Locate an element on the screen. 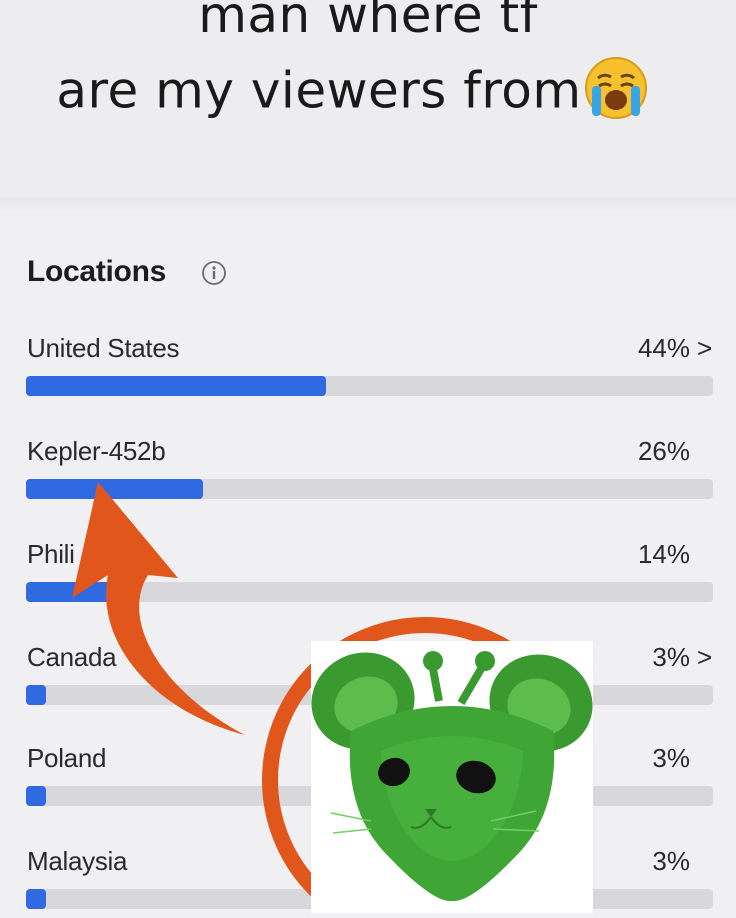 This screenshot has width=736, height=918. location-percent: 44% is located at coordinates (663, 348).